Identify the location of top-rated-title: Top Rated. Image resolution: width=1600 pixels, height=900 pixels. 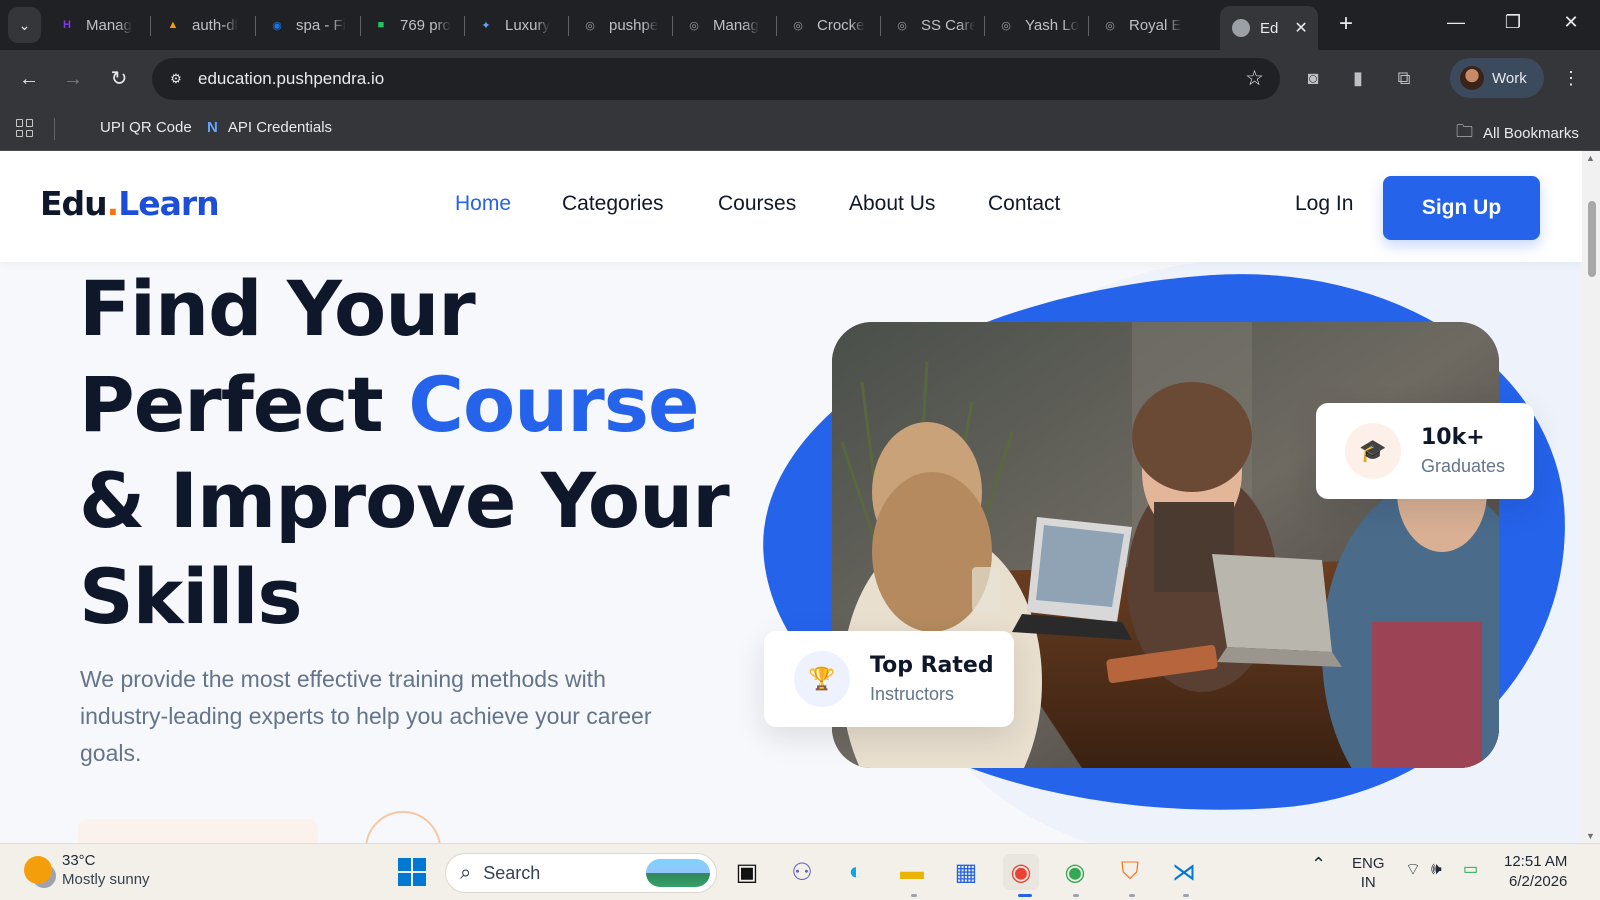
(932, 665).